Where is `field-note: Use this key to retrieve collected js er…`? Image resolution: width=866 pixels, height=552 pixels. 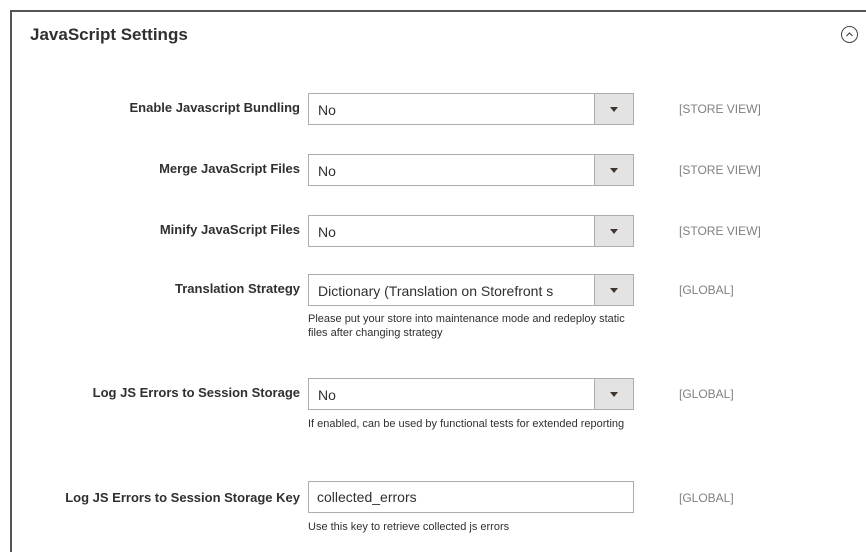
field-note: Use this key to retrieve collected js er… is located at coordinates (409, 527).